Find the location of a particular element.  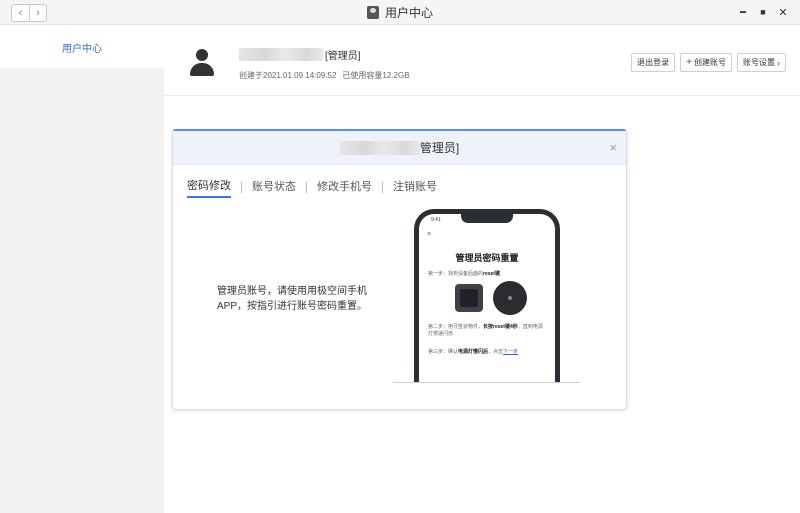

dialog-tabs: 密码修改 账号状态 修改手机号 注销账号 is located at coordinates (312, 187).